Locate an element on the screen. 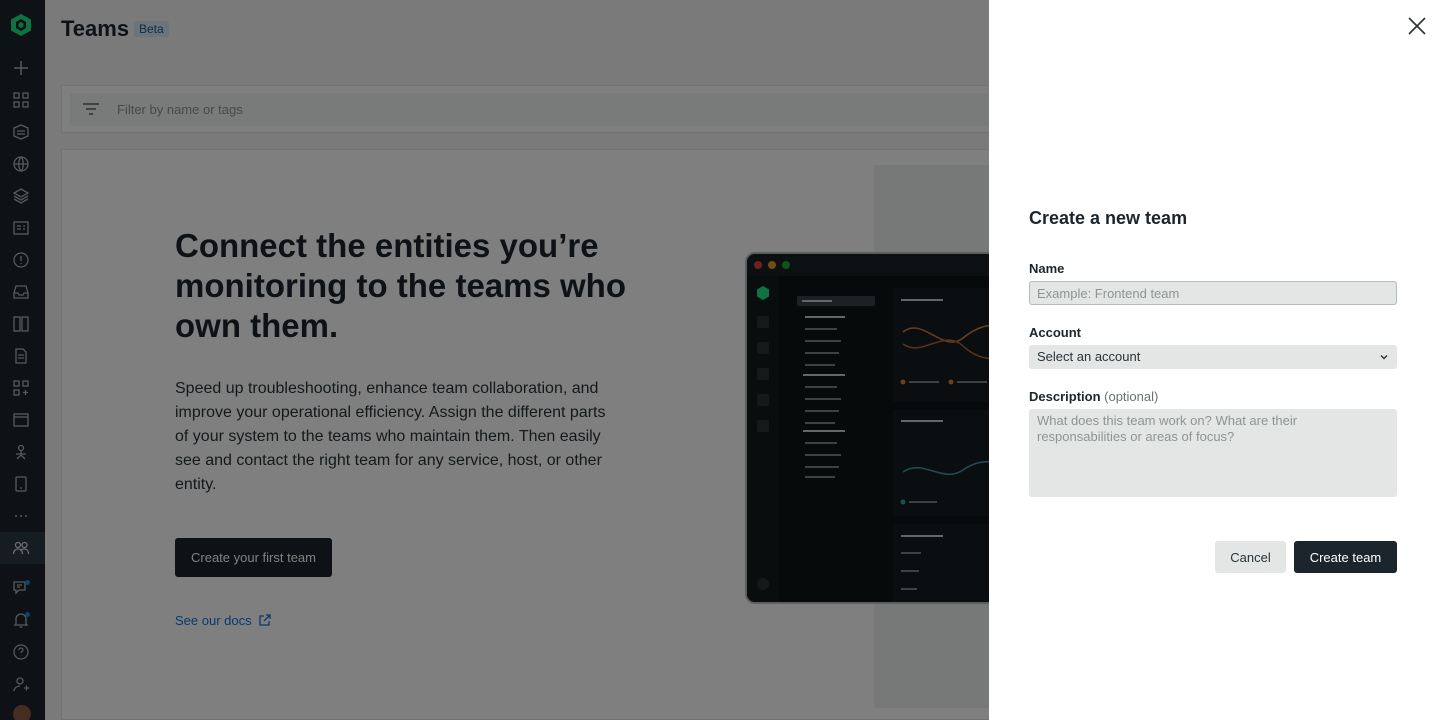 The height and width of the screenshot is (720, 1435). name-label: Name is located at coordinates (1047, 268).